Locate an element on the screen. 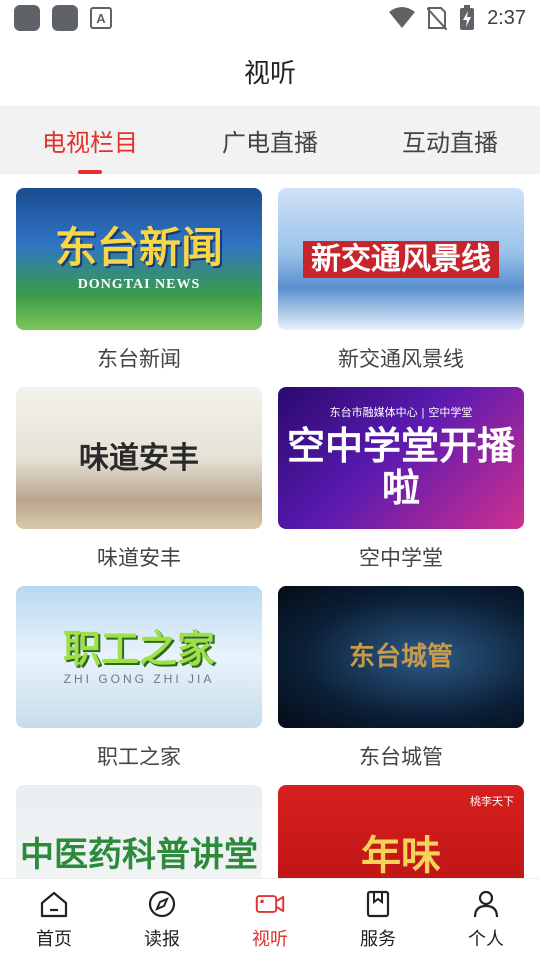 The height and width of the screenshot is (960, 540). program-name: 空中学堂 is located at coordinates (401, 558).